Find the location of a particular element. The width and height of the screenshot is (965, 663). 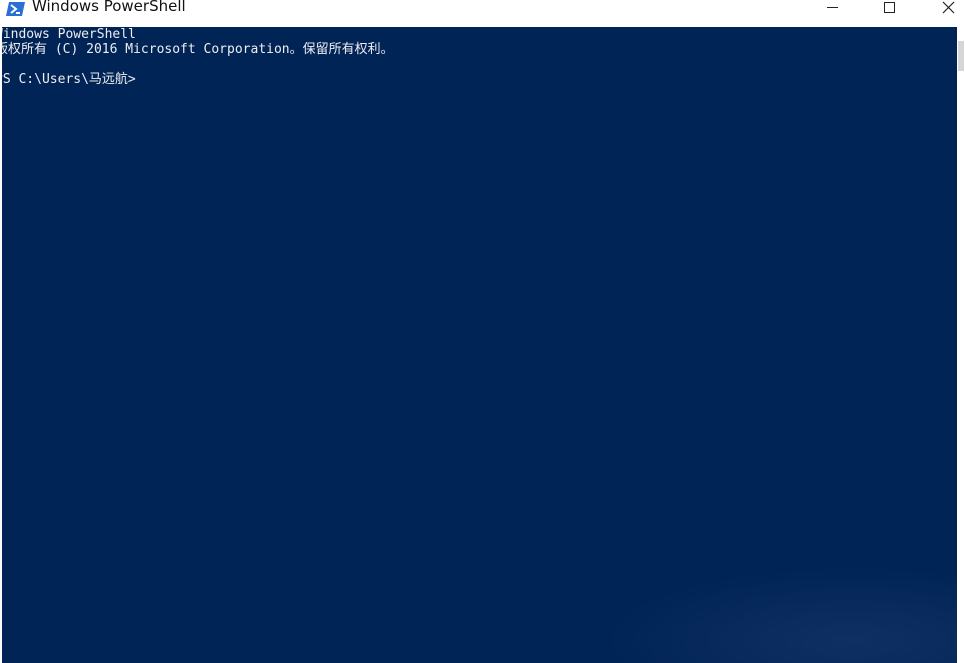

maximize-icon is located at coordinates (889, 7).